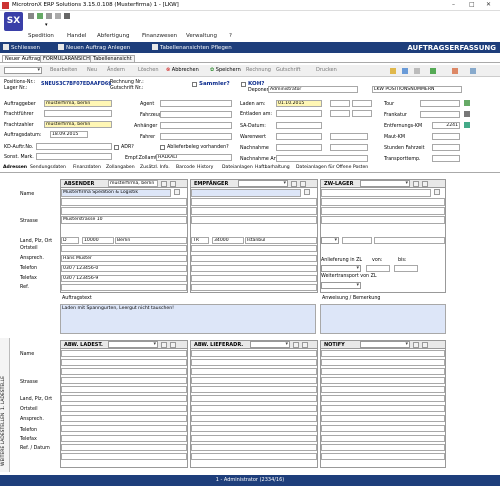 Image resolution: width=500 pixels, height=486 pixels. Describe the element at coordinates (78, 124) in the screenshot. I see `frachtzahler-field: musterfirma, berlin` at that location.